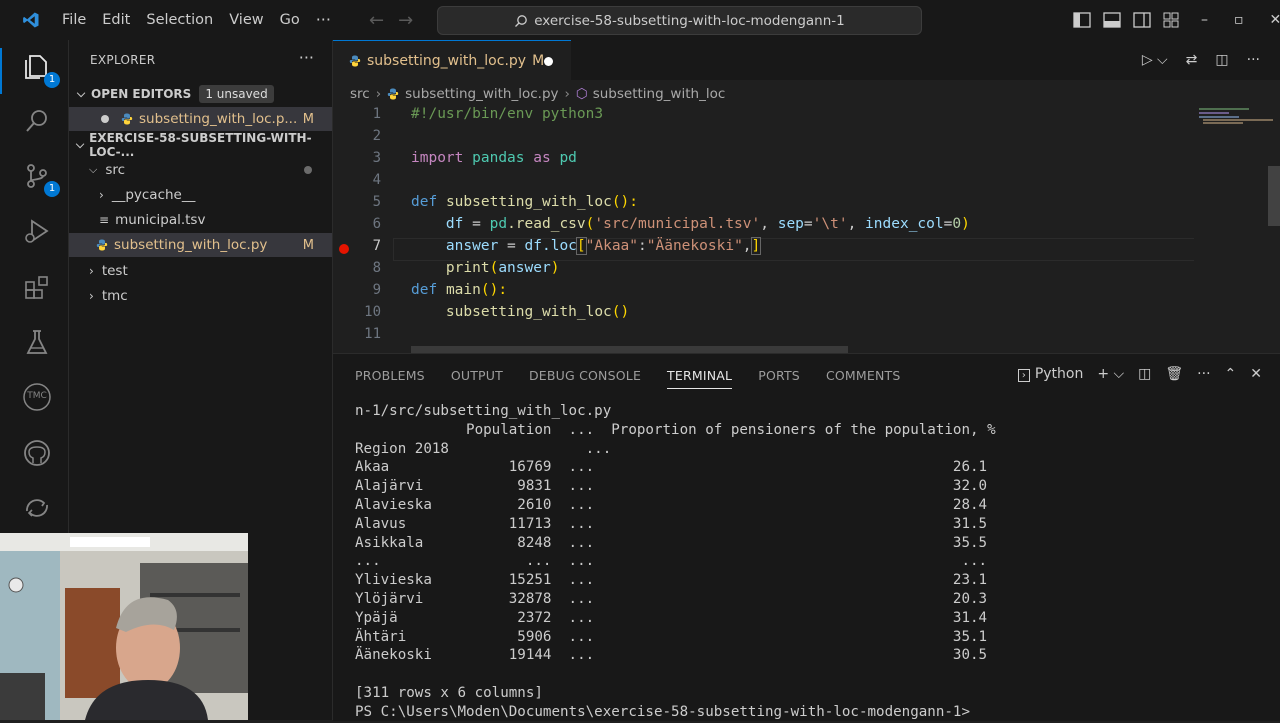 The image size is (1280, 723). Describe the element at coordinates (659, 94) in the screenshot. I see `breadcrumb-symbol: subsetting_with_loc` at that location.